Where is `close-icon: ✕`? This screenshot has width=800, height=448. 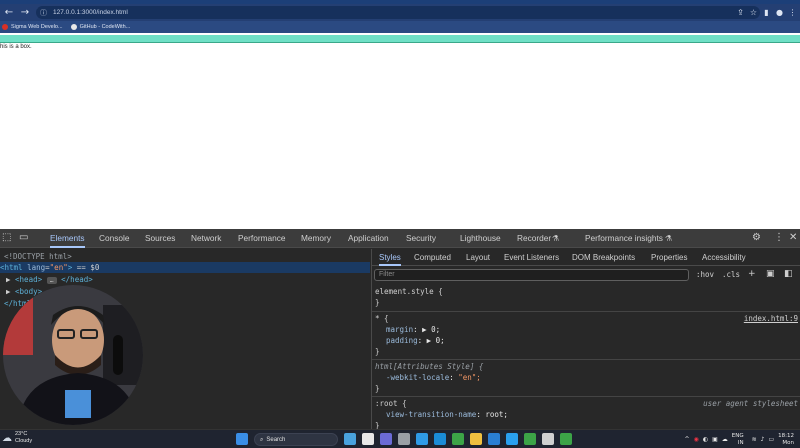 close-icon: ✕ is located at coordinates (793, 237).